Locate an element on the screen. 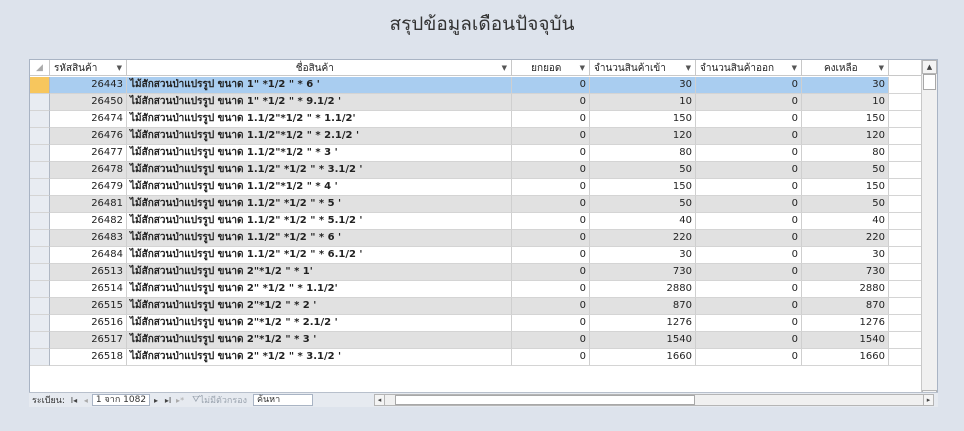 The image size is (964, 431). qty-in-cell: 10 is located at coordinates (643, 102).